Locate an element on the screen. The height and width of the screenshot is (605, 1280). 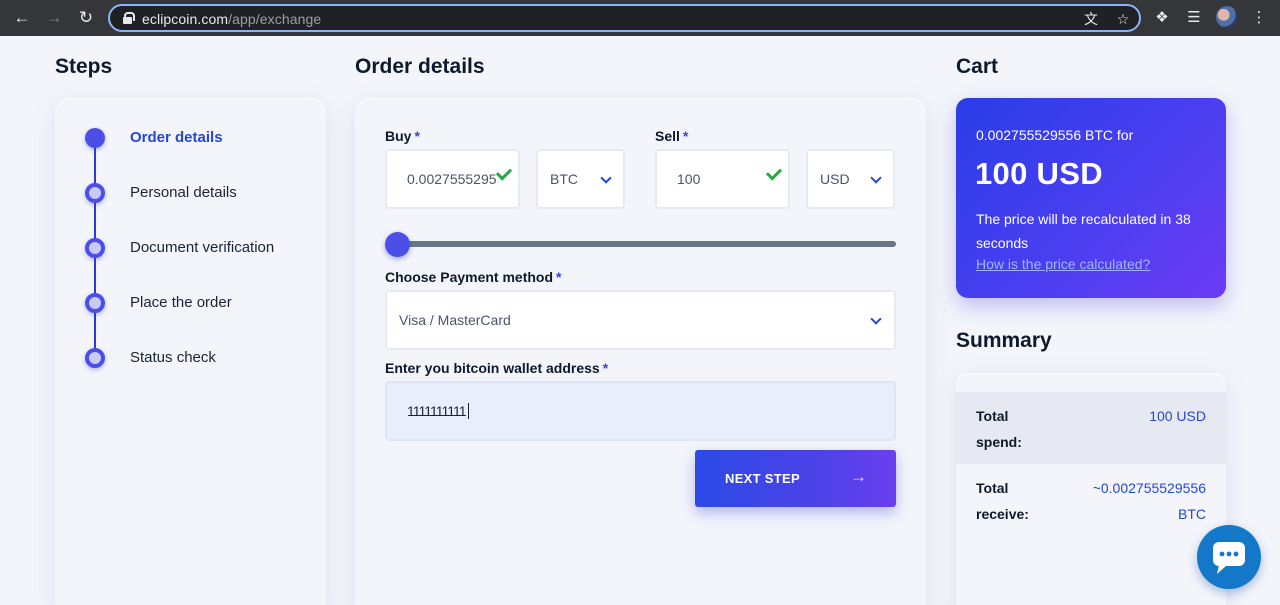
step-label: Personal details is located at coordinates (183, 192).